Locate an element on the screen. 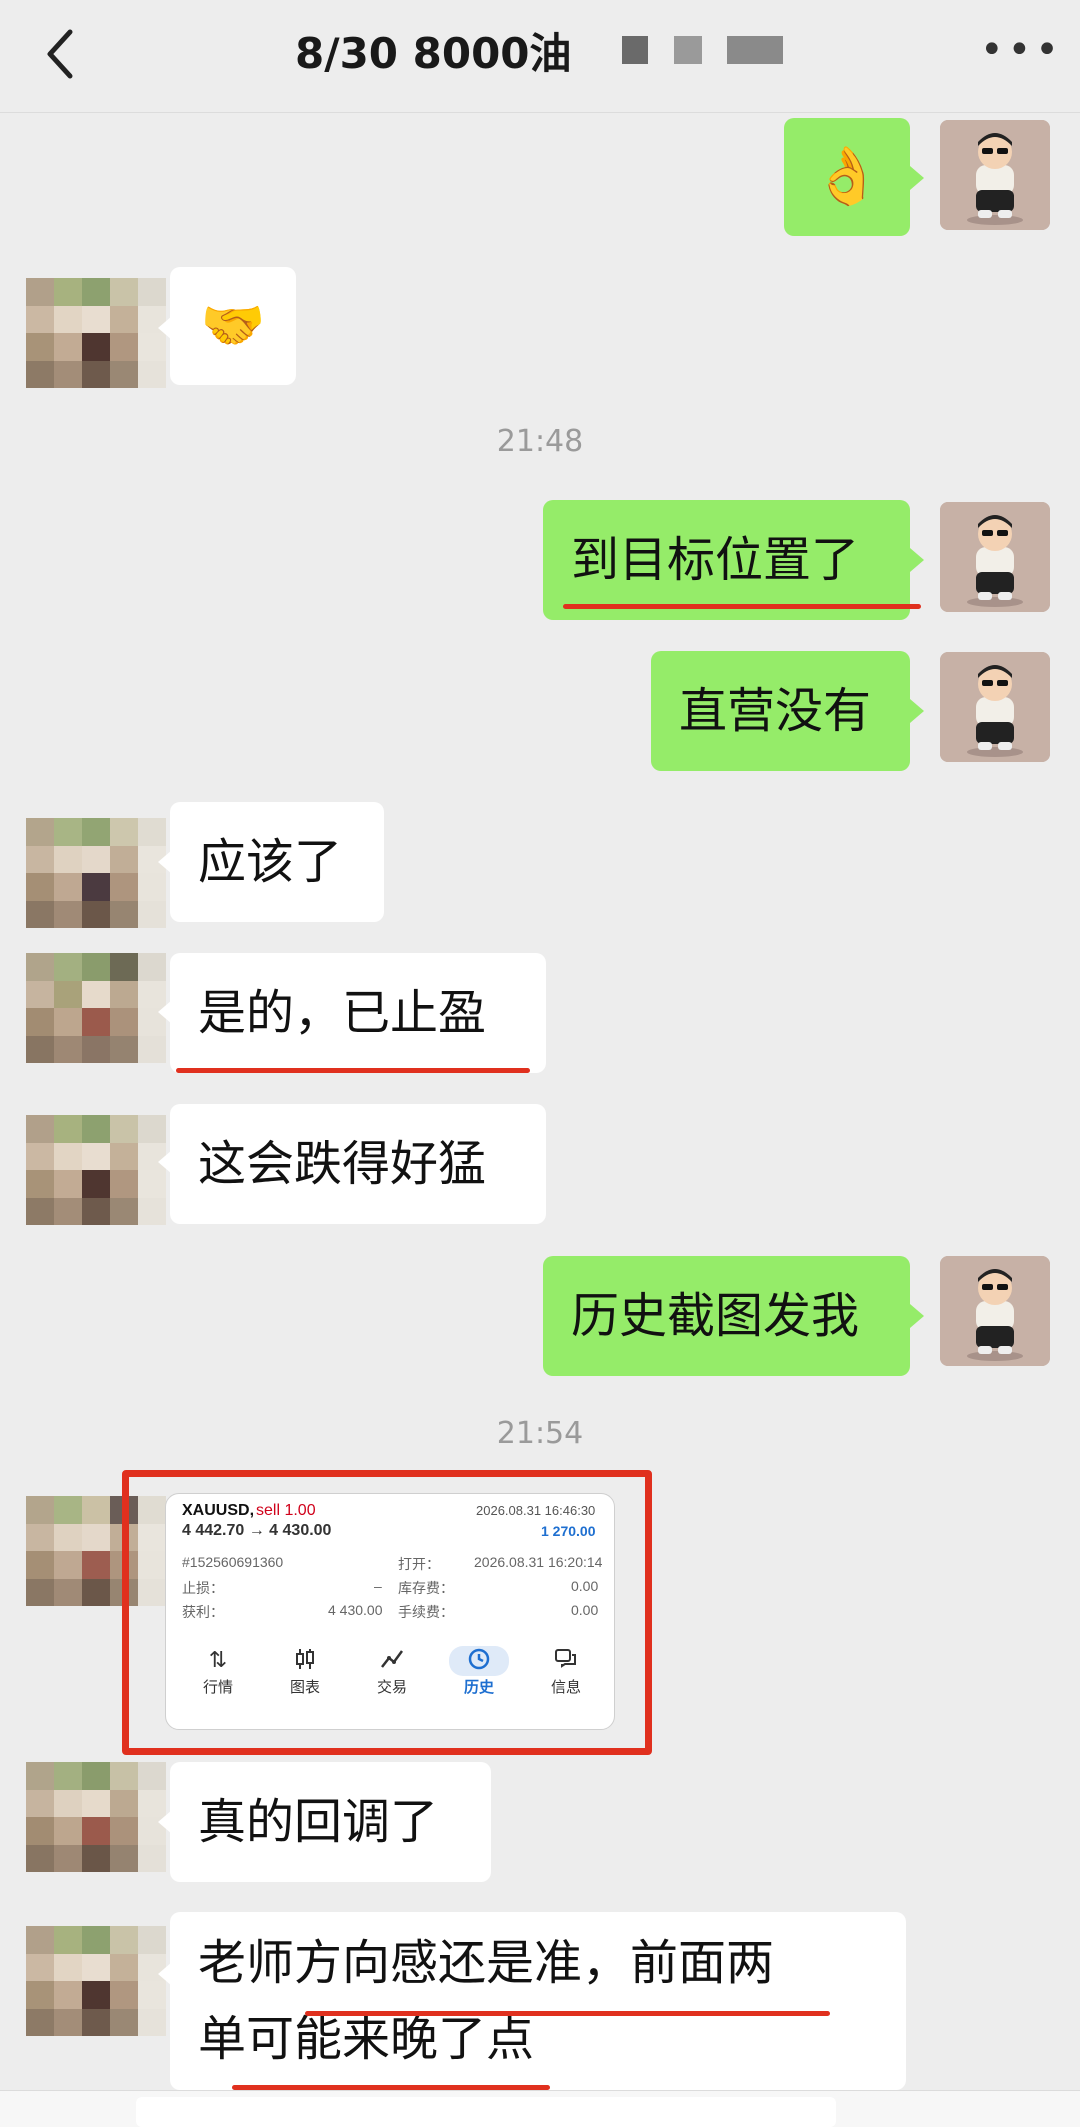 The image size is (1080, 2127). message-text: 应该了 is located at coordinates (270, 862).